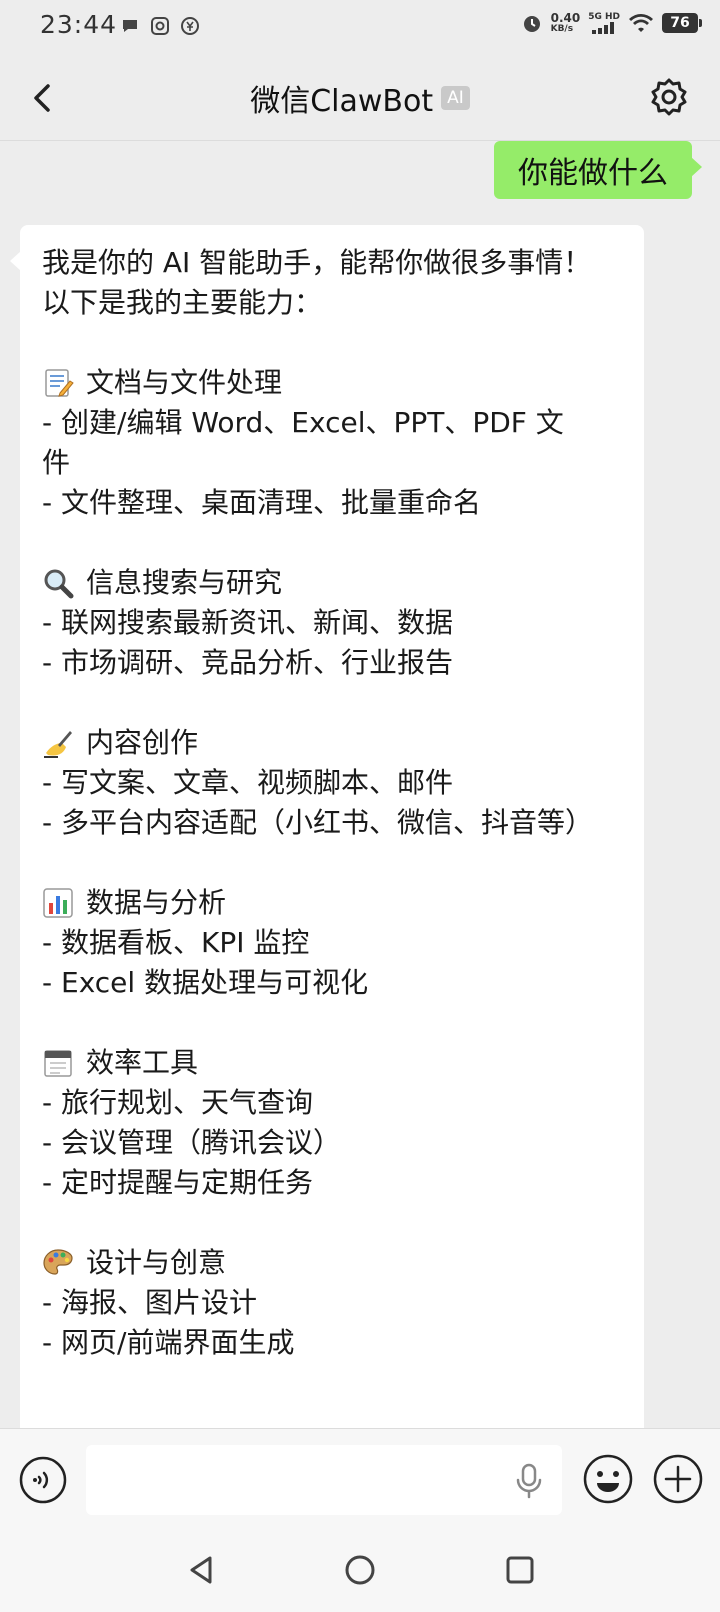 The image size is (720, 1612). Describe the element at coordinates (604, 17) in the screenshot. I see `network-type: 5G HD` at that location.